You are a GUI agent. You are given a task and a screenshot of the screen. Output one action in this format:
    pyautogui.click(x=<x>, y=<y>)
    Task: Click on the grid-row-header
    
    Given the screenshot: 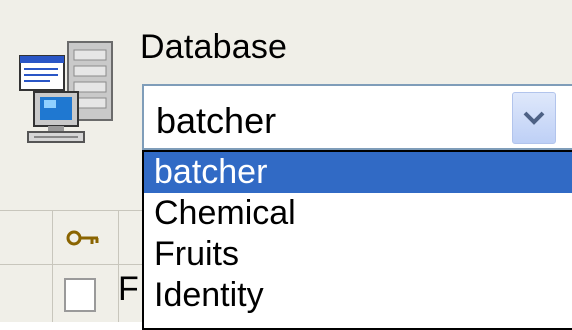 What is the action you would take?
    pyautogui.click(x=26, y=266)
    